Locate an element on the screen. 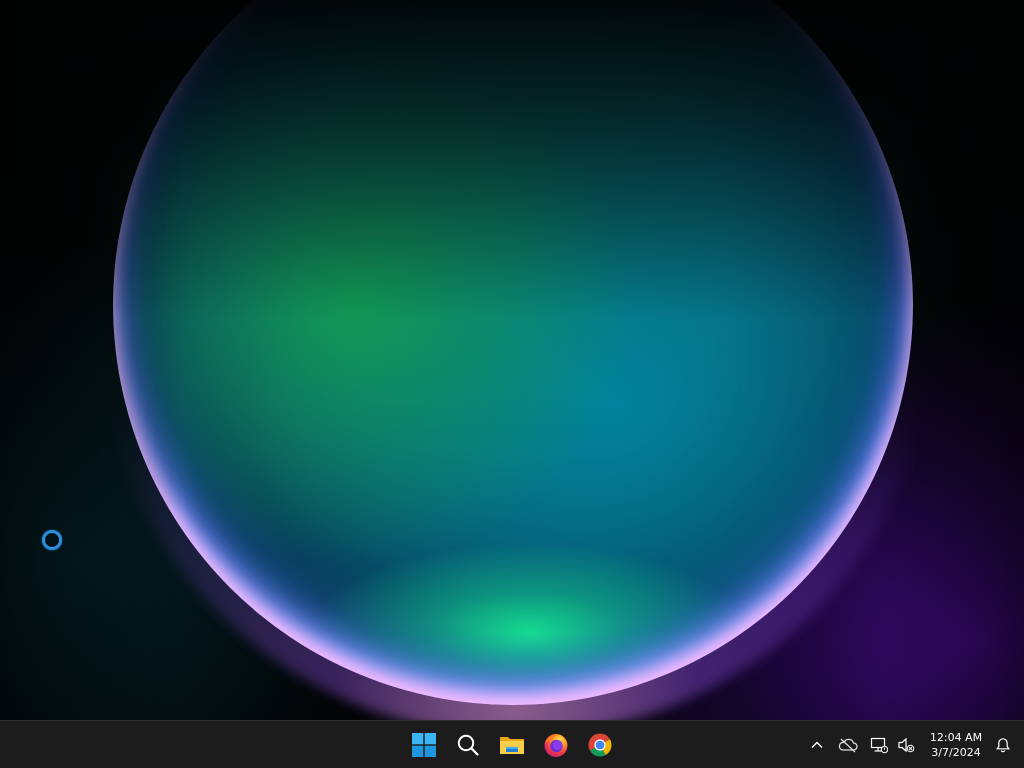 The height and width of the screenshot is (768, 1024). windows-start-icon is located at coordinates (424, 745).